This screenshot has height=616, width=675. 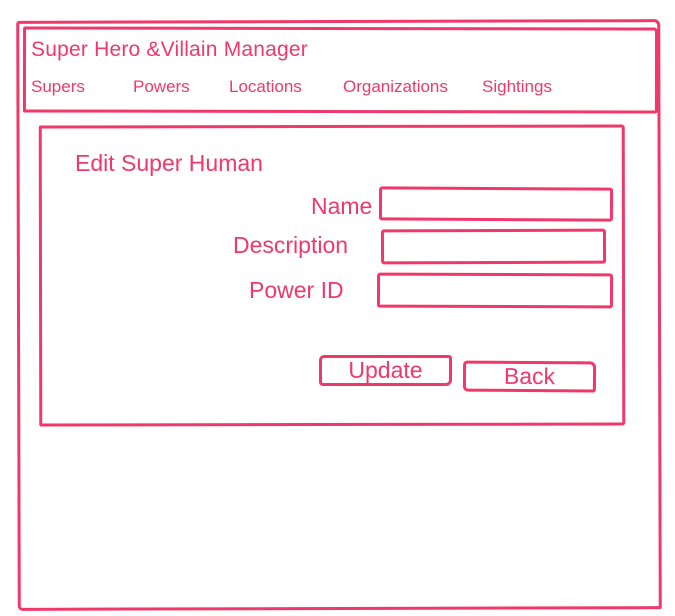 What do you see at coordinates (385, 370) in the screenshot?
I see `update-button: Update` at bounding box center [385, 370].